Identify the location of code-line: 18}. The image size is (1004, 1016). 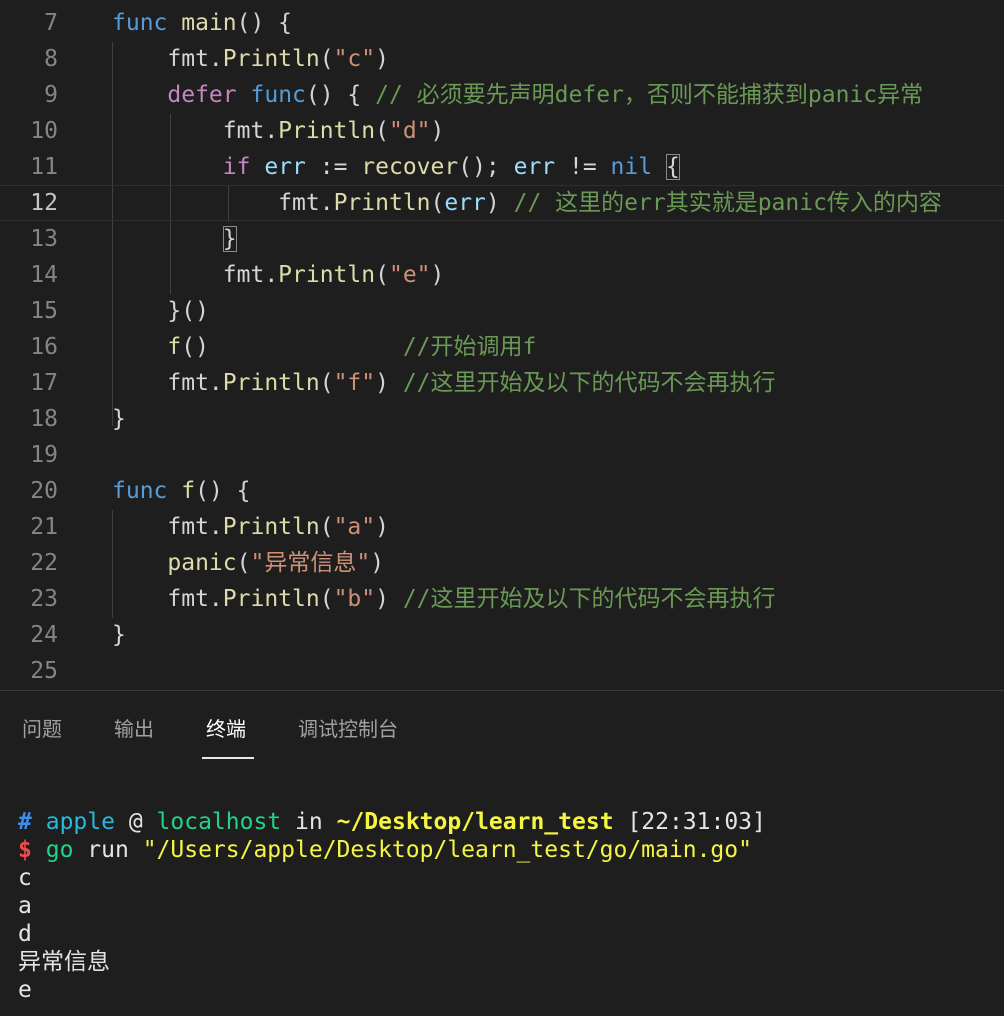
(502, 419).